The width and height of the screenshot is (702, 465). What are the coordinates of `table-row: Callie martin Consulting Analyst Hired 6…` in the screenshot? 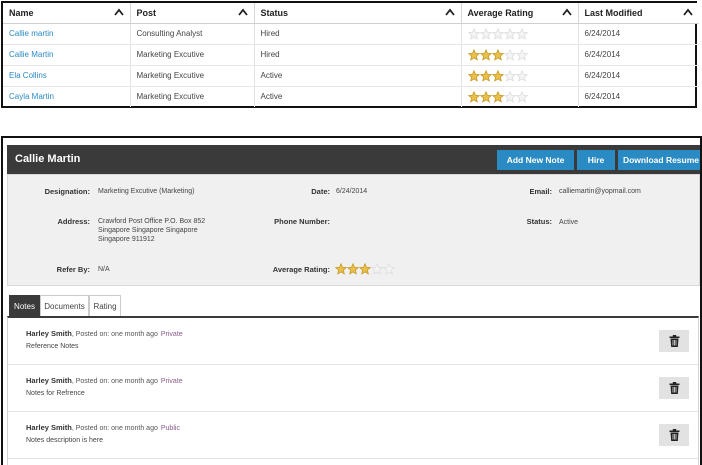 It's located at (351, 34).